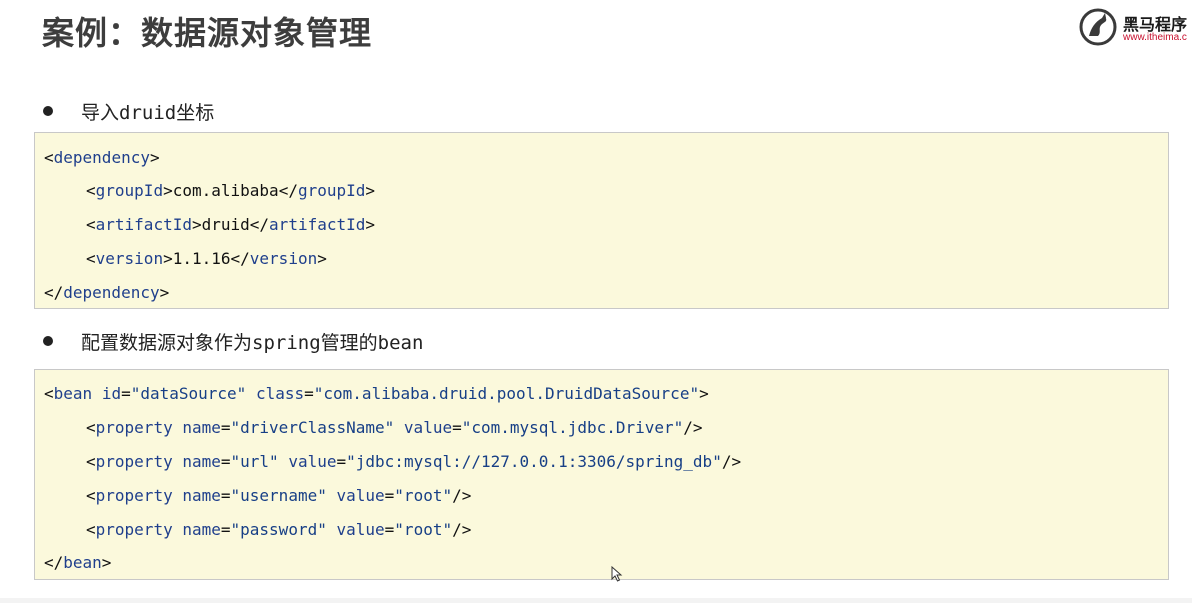 This screenshot has height=603, width=1192. I want to click on code-value: "username", so click(278, 495).